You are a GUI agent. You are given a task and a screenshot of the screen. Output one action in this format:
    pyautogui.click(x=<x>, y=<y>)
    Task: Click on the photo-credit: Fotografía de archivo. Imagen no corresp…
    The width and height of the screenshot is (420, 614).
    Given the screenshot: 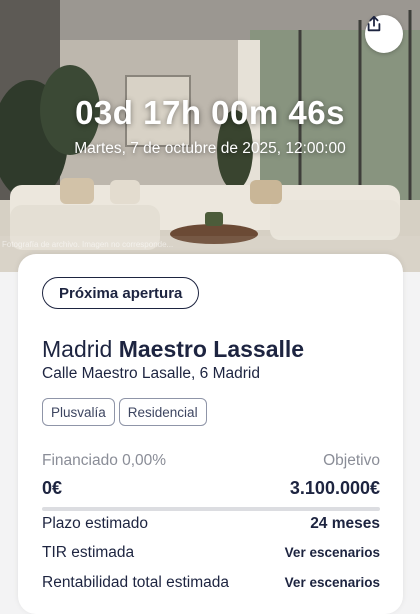 What is the action you would take?
    pyautogui.click(x=88, y=244)
    